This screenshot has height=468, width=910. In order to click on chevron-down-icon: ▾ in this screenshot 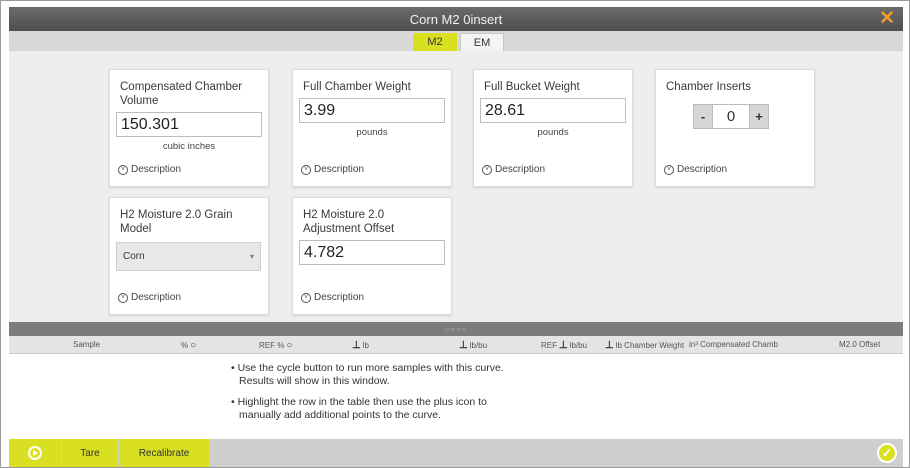, I will do `click(251, 256)`.